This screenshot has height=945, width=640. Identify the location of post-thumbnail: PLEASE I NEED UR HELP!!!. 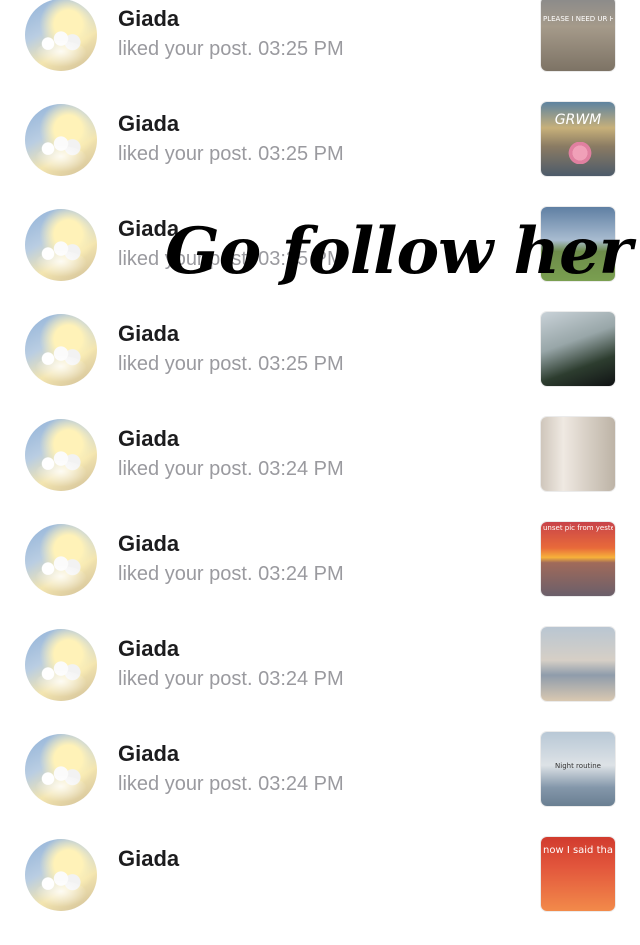
(578, 35).